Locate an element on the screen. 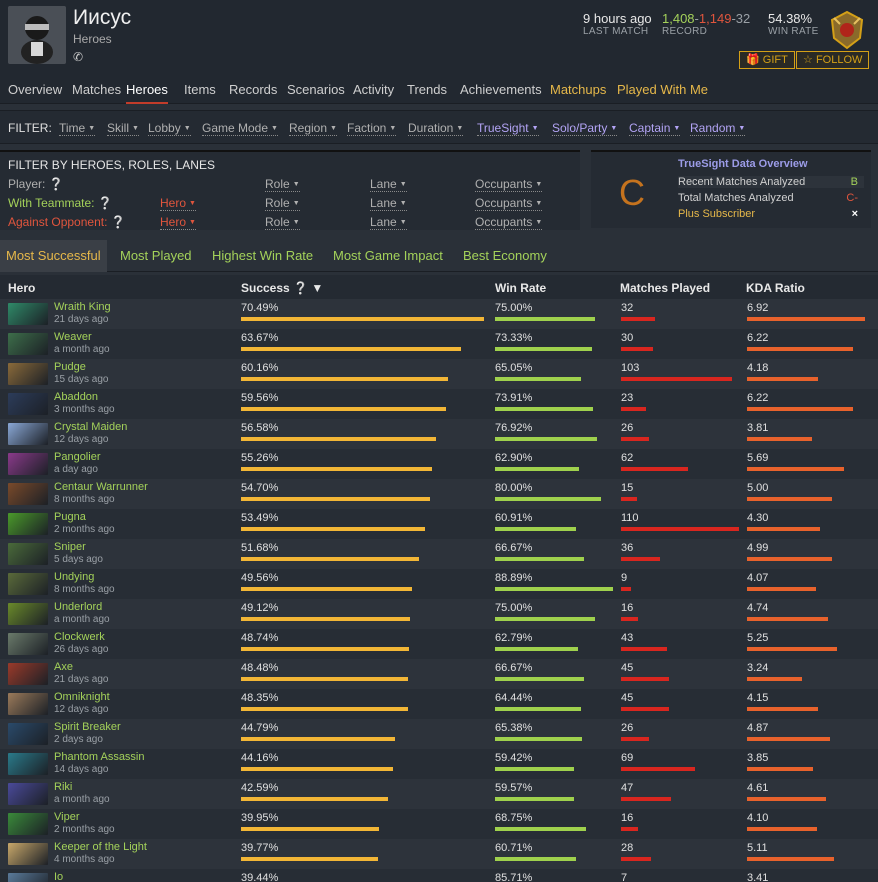 This screenshot has height=882, width=878. hero-name: Underlord is located at coordinates (78, 607).